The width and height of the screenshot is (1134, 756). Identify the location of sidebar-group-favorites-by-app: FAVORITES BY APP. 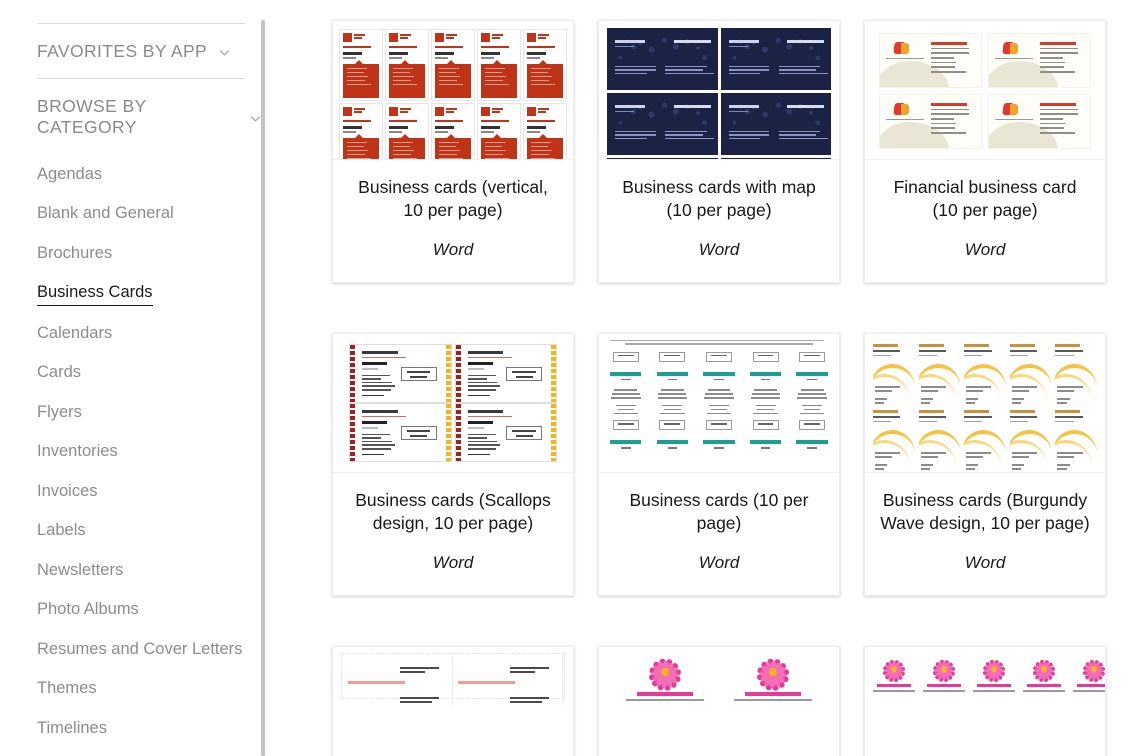
(149, 51).